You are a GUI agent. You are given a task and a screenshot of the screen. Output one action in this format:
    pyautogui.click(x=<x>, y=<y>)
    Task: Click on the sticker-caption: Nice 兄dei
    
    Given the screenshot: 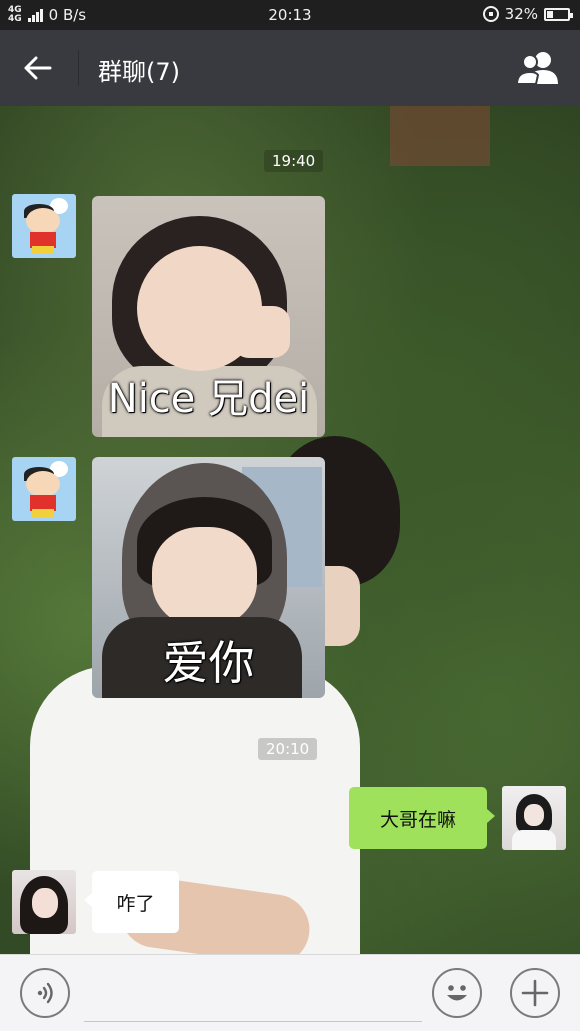 What is the action you would take?
    pyautogui.click(x=208, y=399)
    